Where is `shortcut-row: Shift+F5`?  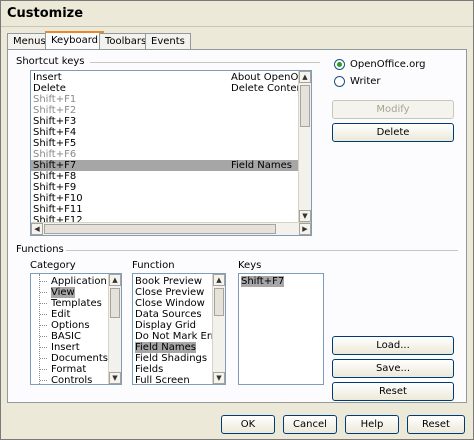
shortcut-row: Shift+F5 is located at coordinates (165, 143).